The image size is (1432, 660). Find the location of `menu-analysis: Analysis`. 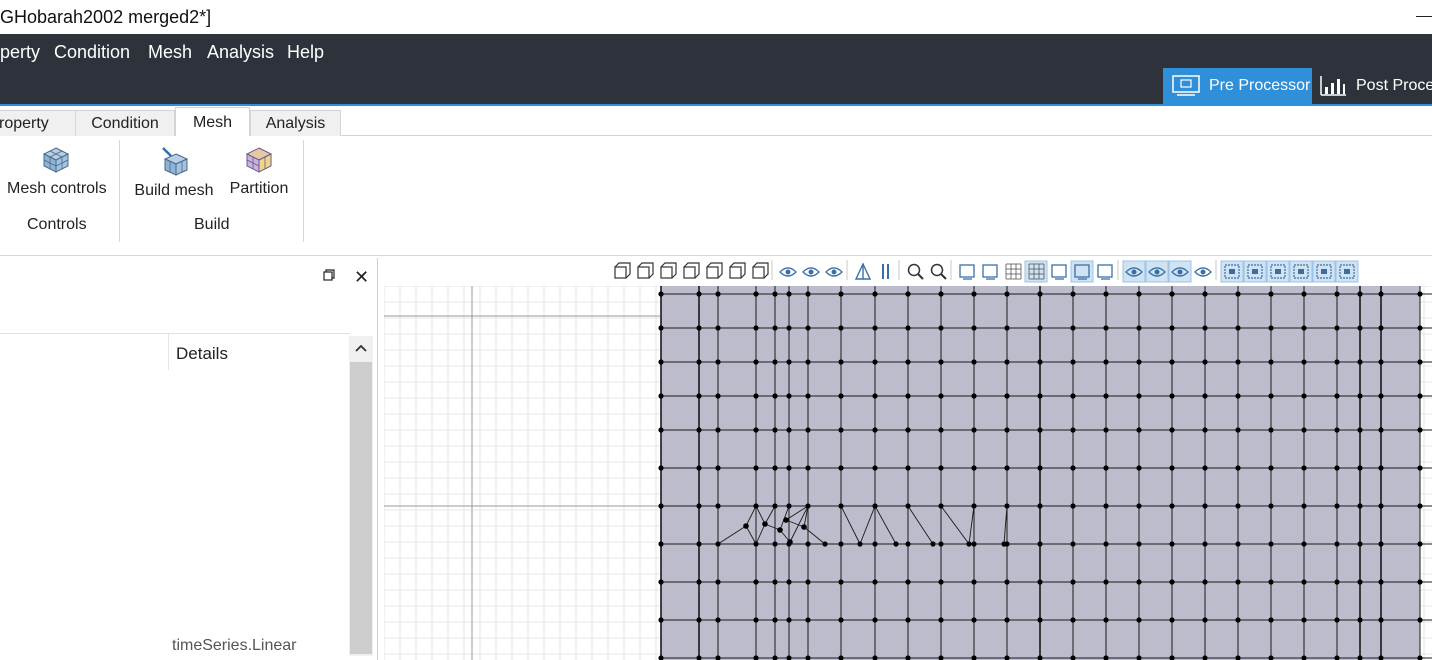

menu-analysis: Analysis is located at coordinates (240, 52).